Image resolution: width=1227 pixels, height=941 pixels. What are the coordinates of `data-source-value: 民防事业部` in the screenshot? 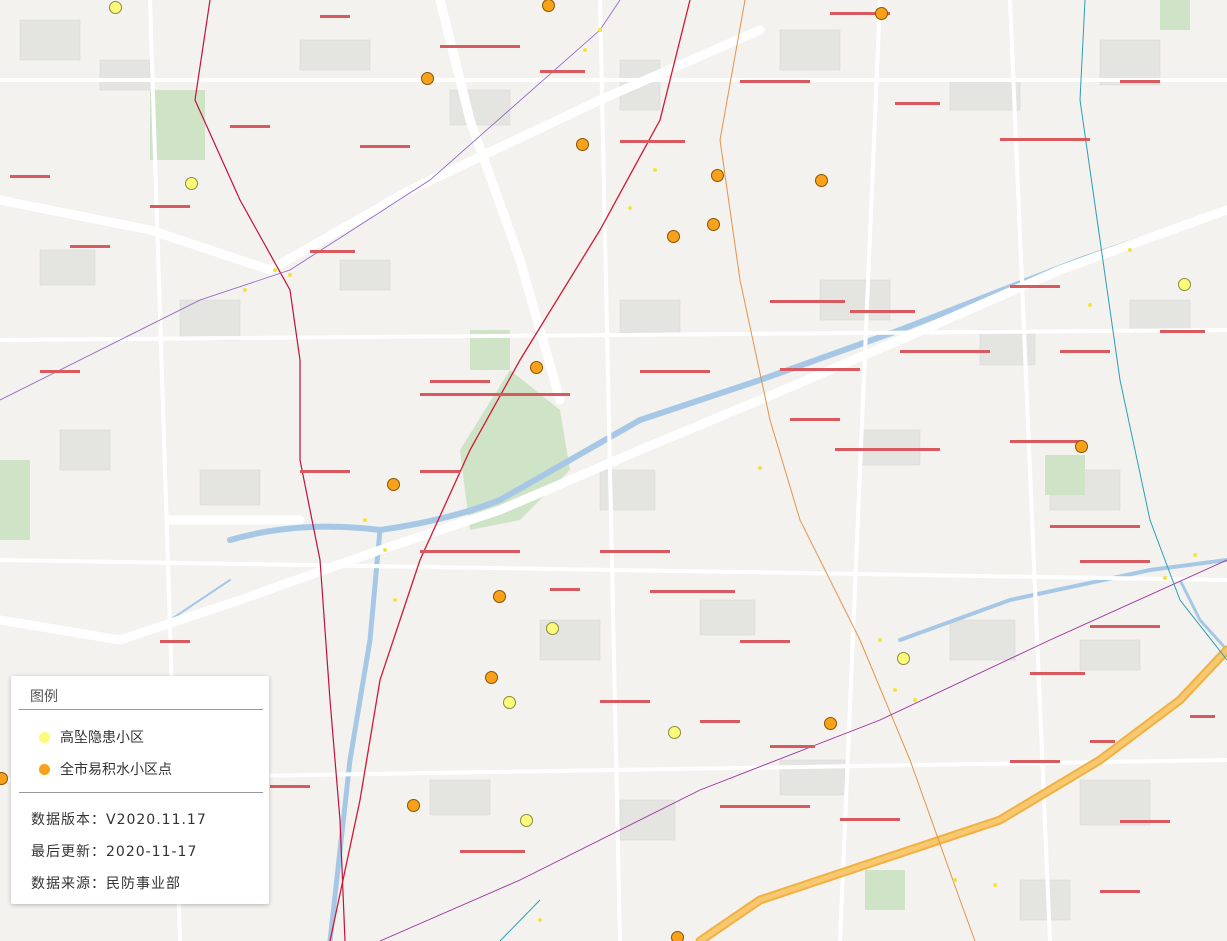 It's located at (143, 884).